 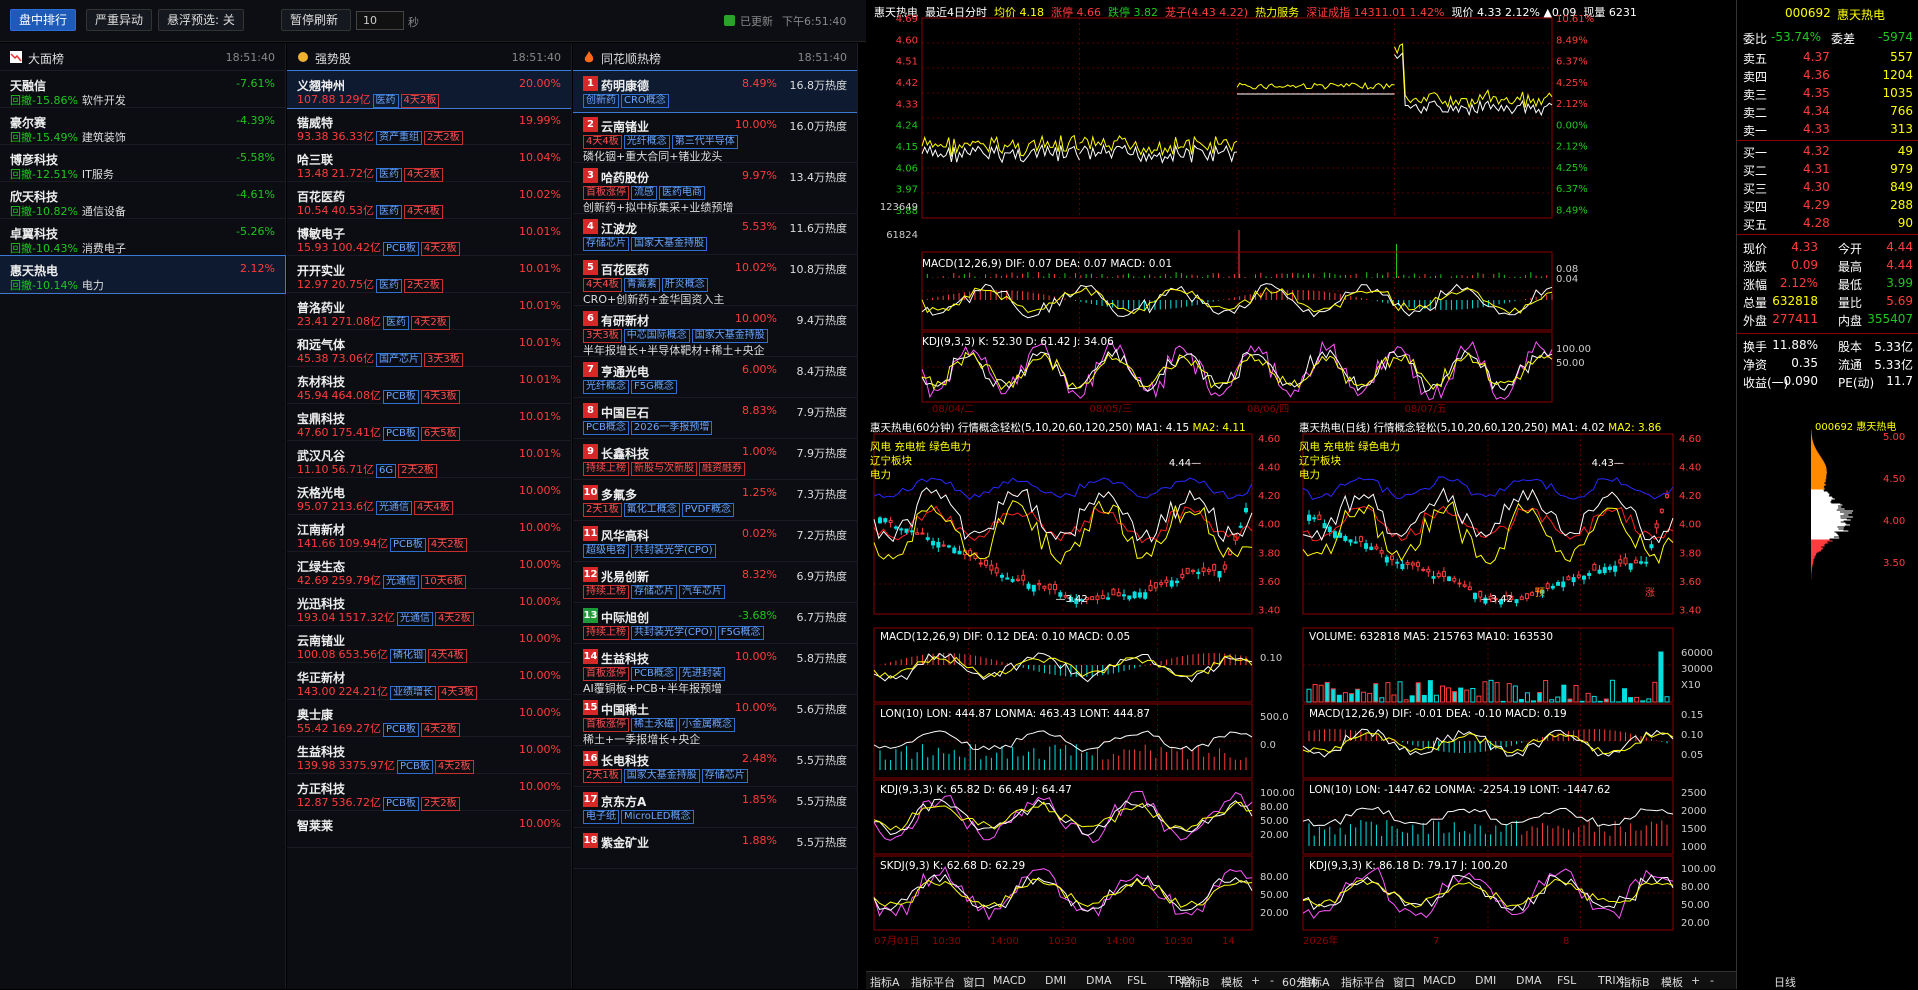 I want to click on concept-tag: 电子纸, so click(x=601, y=817).